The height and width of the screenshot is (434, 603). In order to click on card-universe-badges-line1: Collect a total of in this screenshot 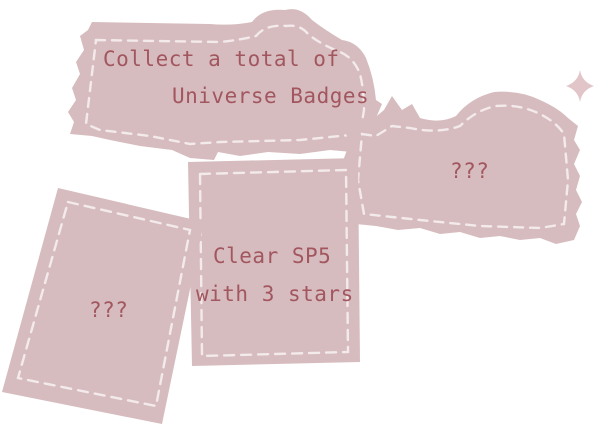, I will do `click(221, 59)`.